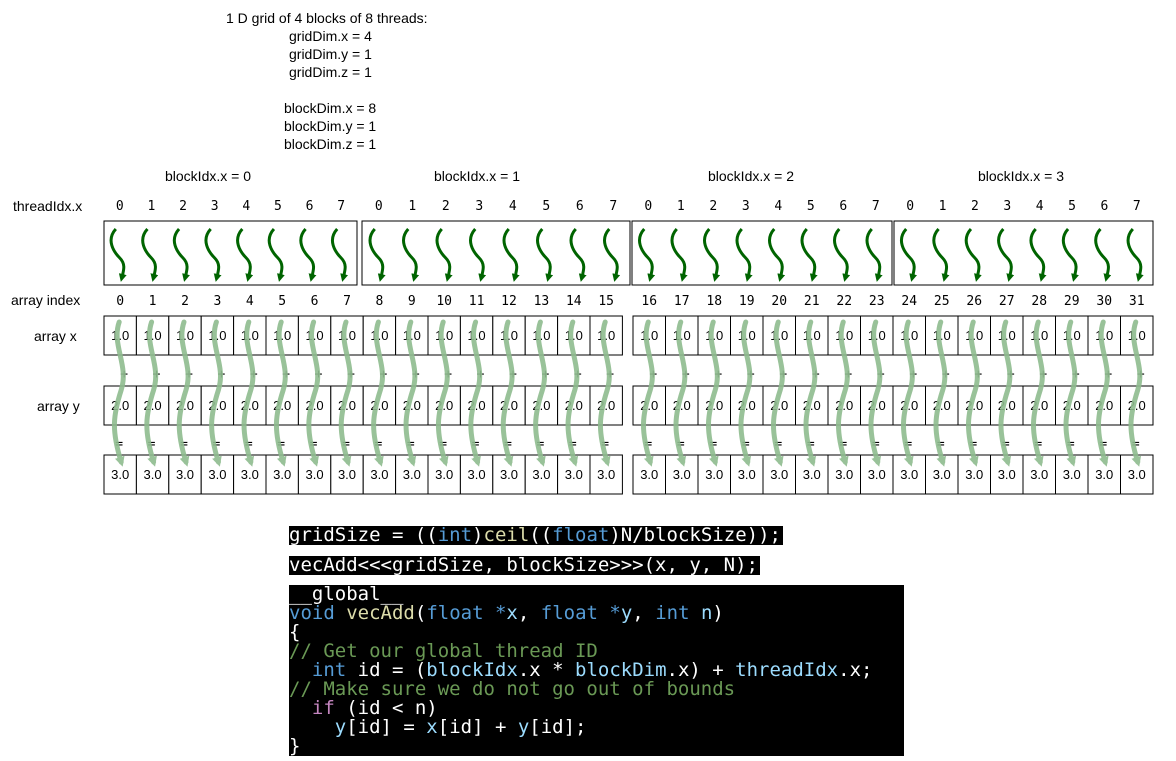  Describe the element at coordinates (1137, 301) in the screenshot. I see `array-index-31: 31` at that location.